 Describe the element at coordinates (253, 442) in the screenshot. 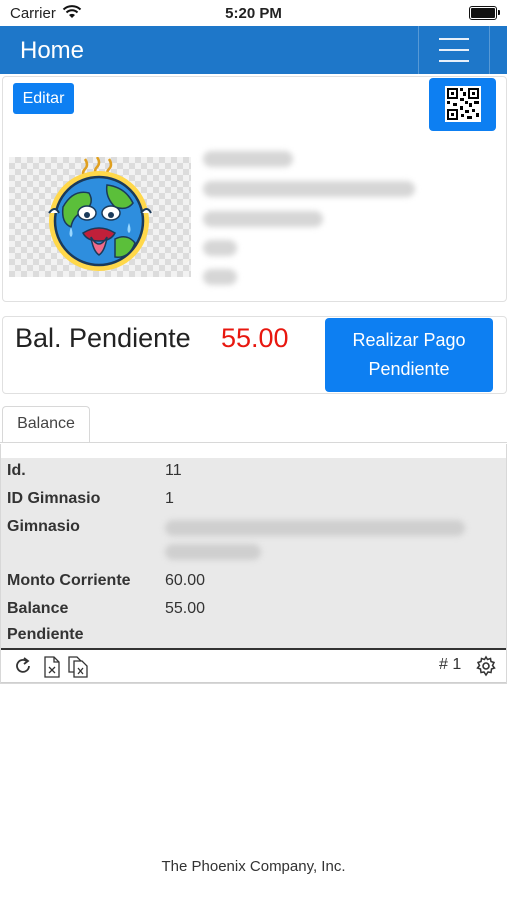

I see `tab-divider` at that location.